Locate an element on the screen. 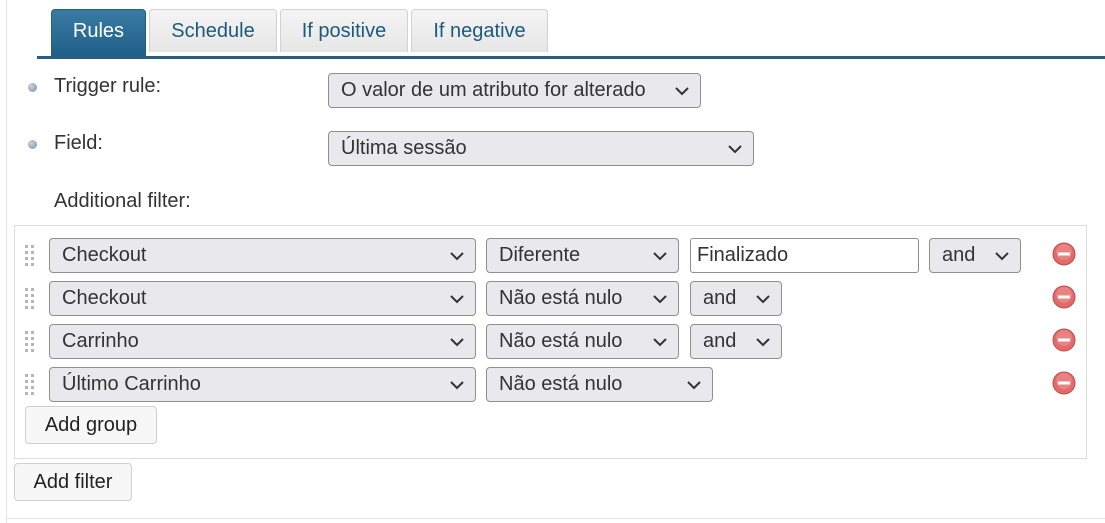 This screenshot has height=523, width=1105. filter-operator-value: Diferente is located at coordinates (540, 255).